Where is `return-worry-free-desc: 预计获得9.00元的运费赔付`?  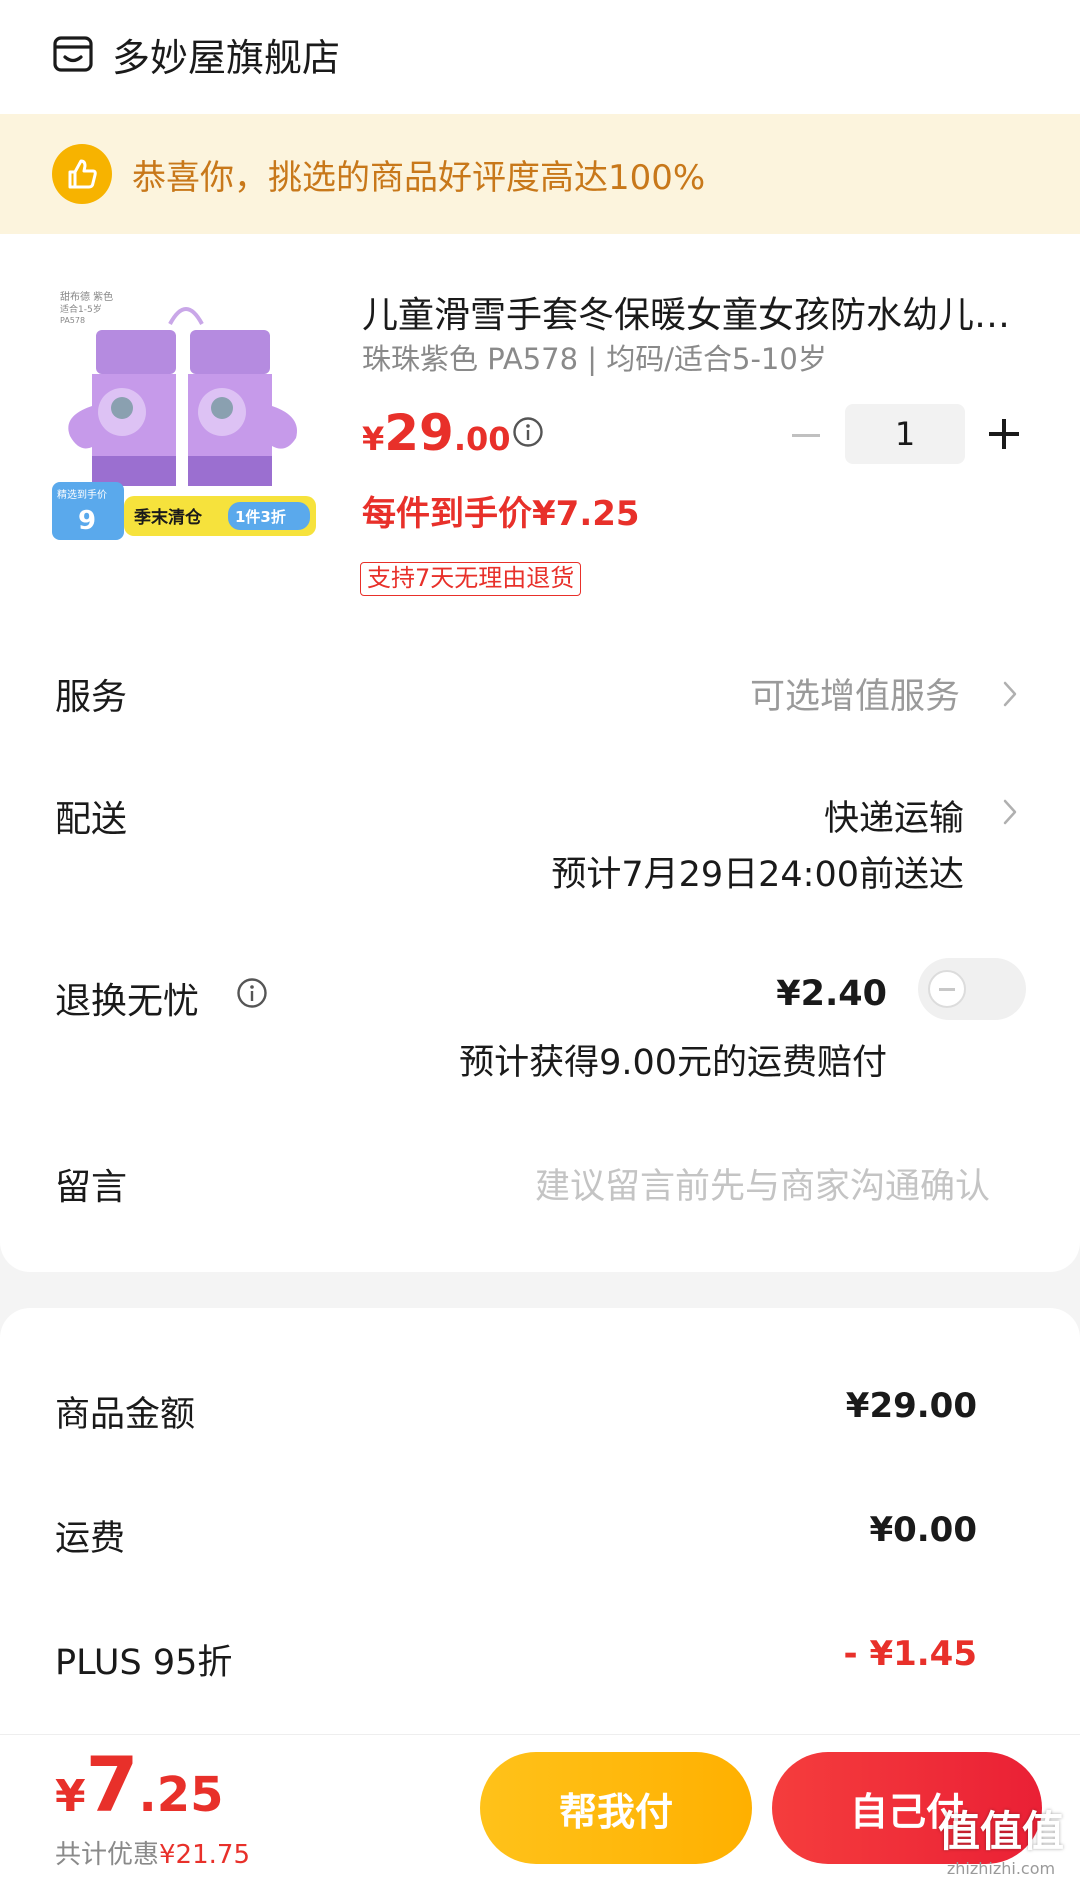
return-worry-free-desc: 预计获得9.00元的运费赔付 is located at coordinates (673, 1063).